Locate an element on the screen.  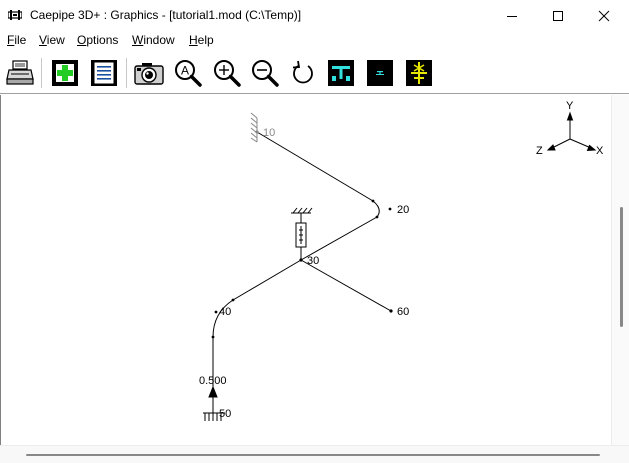
close-icon is located at coordinates (604, 15).